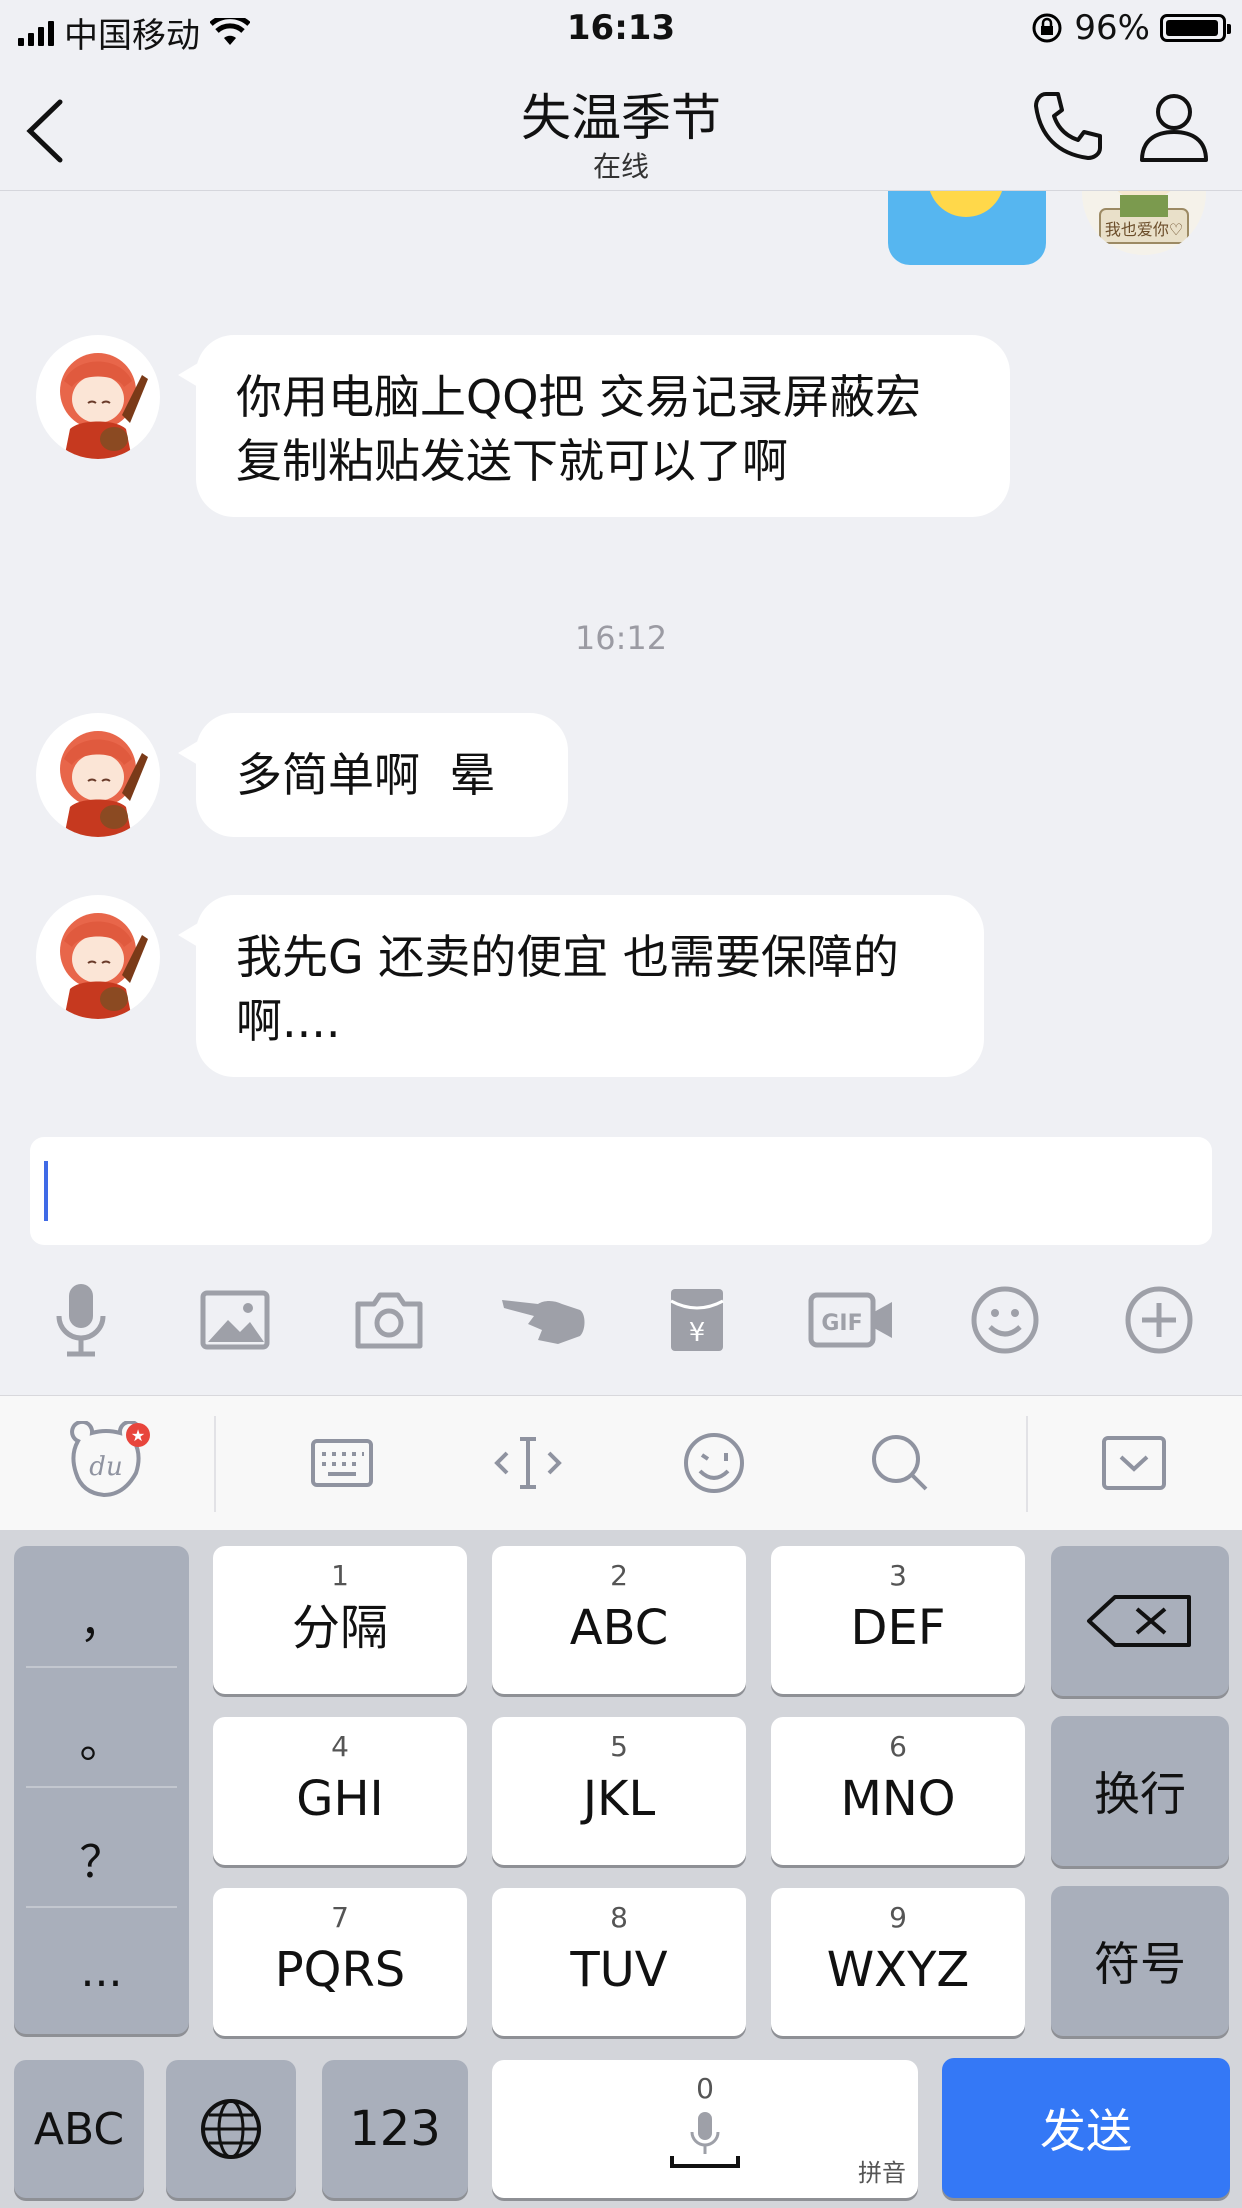  Describe the element at coordinates (619, 1970) in the screenshot. I see `key-label: TUV` at that location.